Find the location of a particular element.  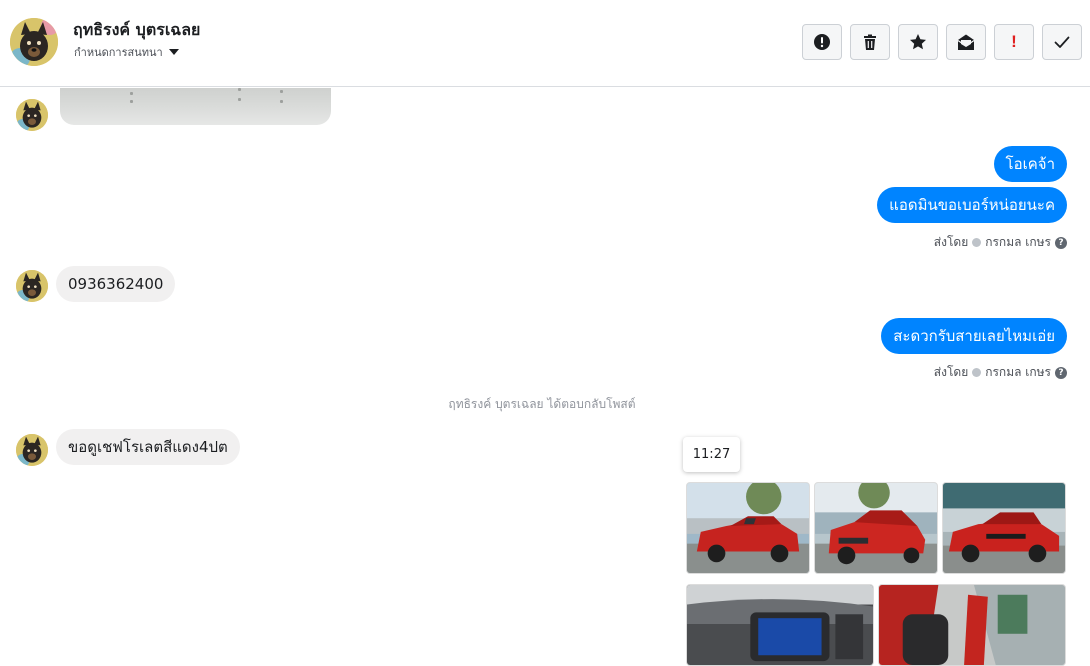

report-spam-button is located at coordinates (822, 42).